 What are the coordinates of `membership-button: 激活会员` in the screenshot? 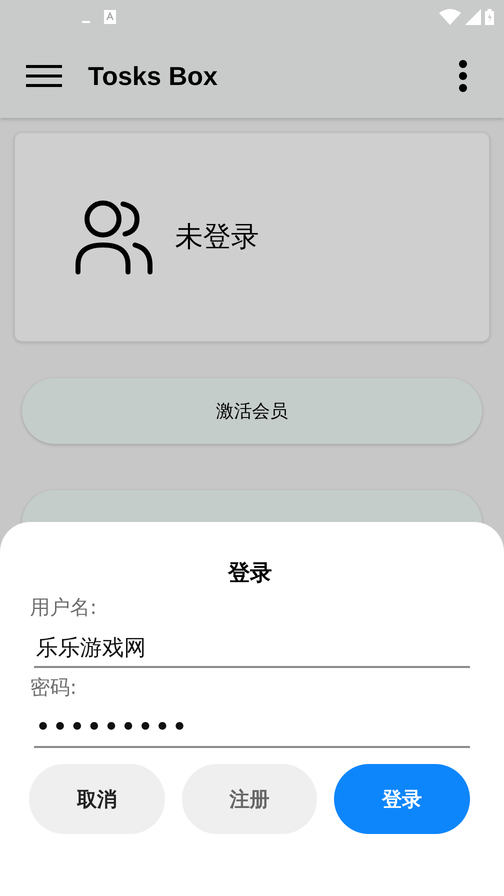 It's located at (252, 411).